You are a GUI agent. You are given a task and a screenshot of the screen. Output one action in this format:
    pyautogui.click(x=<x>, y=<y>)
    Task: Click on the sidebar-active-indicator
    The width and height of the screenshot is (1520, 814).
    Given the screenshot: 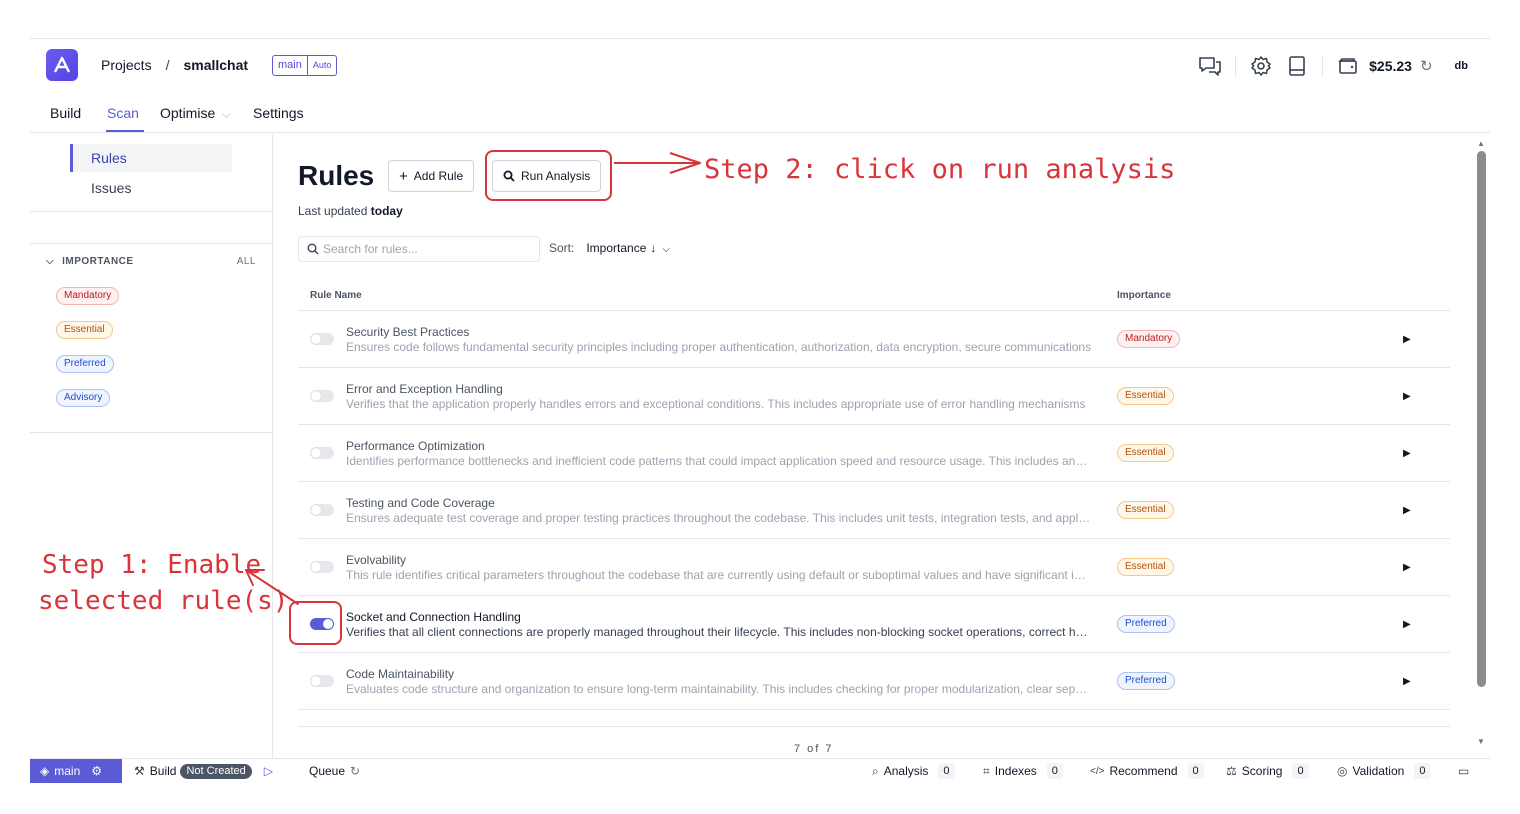 What is the action you would take?
    pyautogui.click(x=71, y=158)
    